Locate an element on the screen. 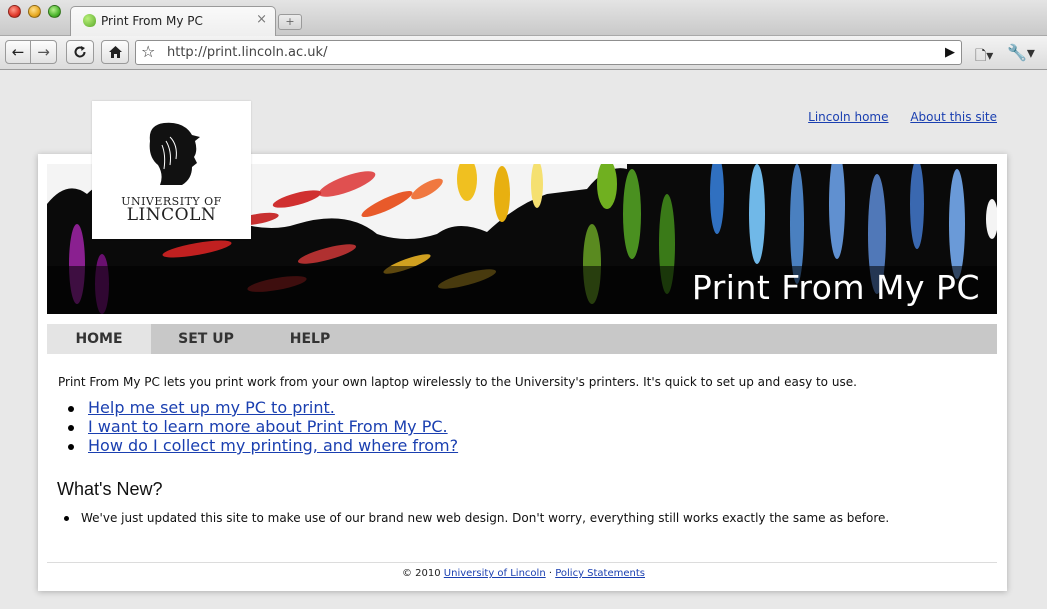  minerva-head-icon is located at coordinates (174, 153).